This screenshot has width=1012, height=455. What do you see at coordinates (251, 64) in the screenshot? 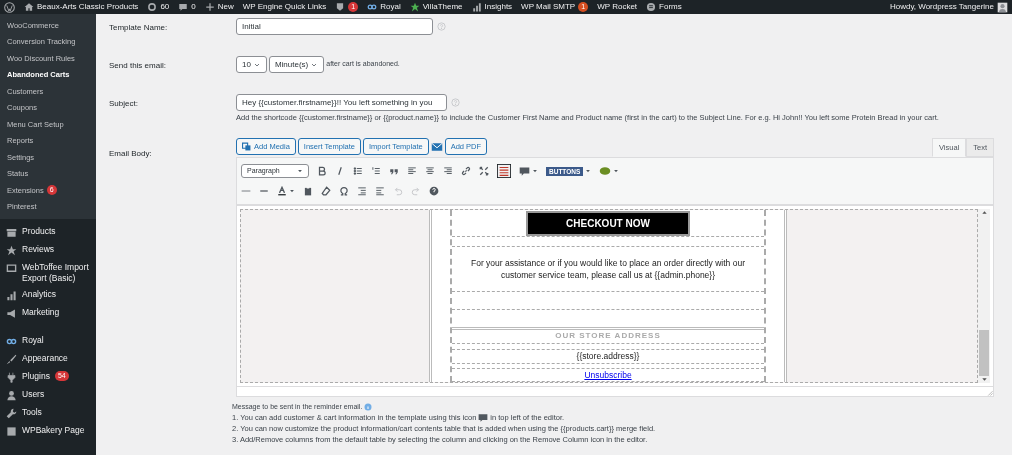
I see `number-select: 10` at bounding box center [251, 64].